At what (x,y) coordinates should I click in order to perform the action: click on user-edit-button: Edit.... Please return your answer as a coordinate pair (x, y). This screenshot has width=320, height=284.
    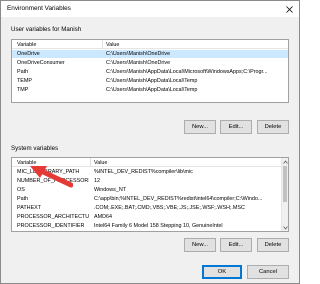
    Looking at the image, I should click on (236, 127).